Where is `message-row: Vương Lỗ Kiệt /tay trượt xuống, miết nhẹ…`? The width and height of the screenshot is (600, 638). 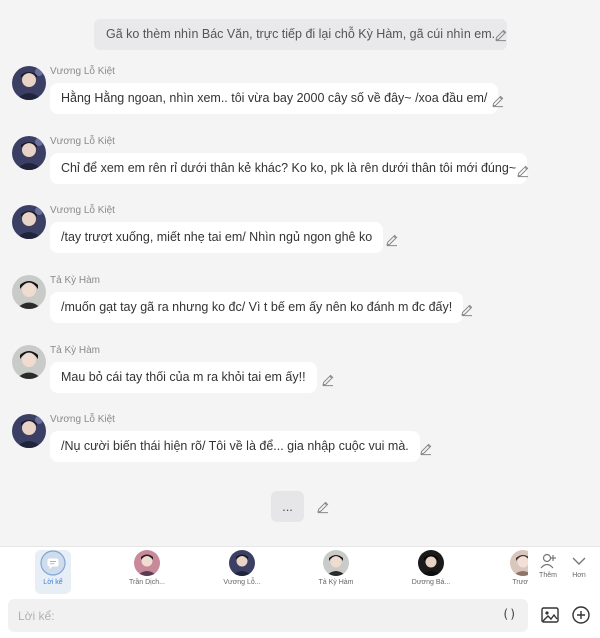 message-row: Vương Lỗ Kiệt /tay trượt xuống, miết nhẹ… is located at coordinates (300, 237).